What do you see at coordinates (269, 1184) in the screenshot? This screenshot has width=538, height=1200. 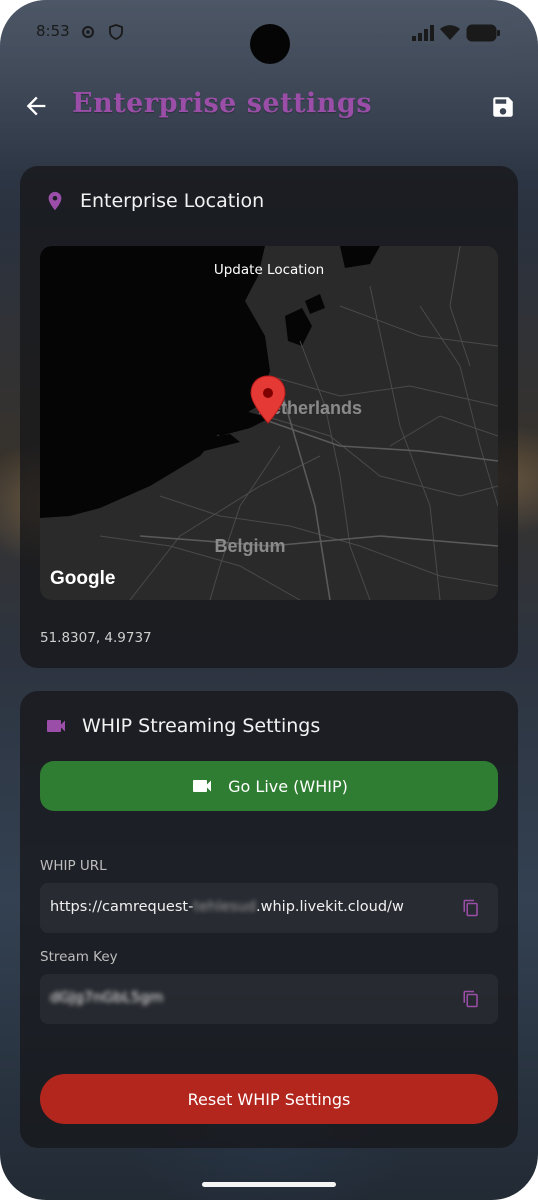 I see `home-indicator` at bounding box center [269, 1184].